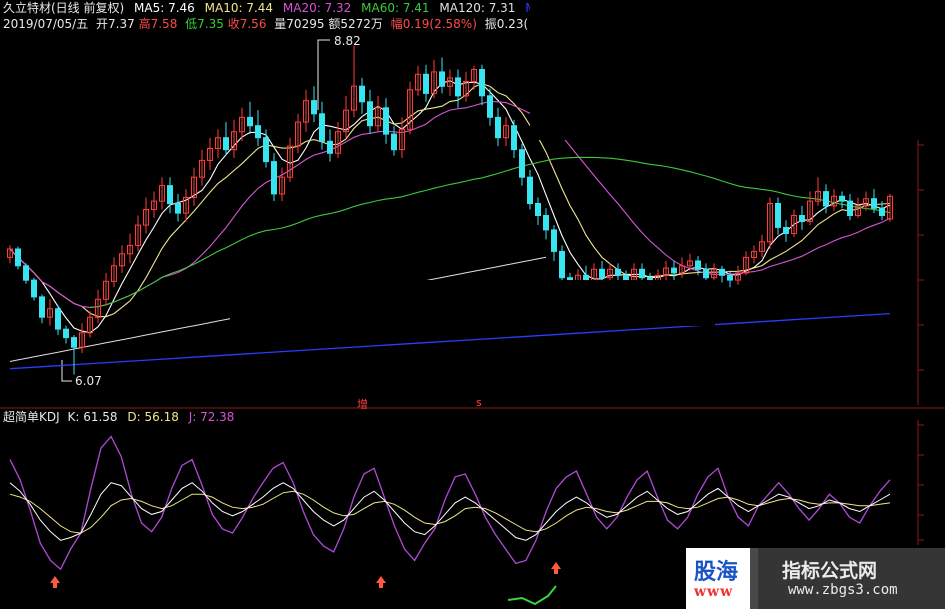  I want to click on signal-label-2: s, so click(479, 402).